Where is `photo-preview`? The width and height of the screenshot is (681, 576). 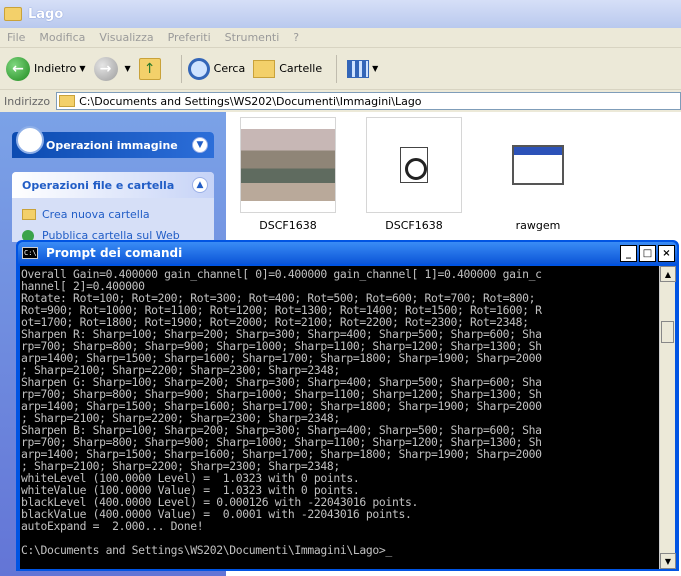 photo-preview is located at coordinates (288, 165).